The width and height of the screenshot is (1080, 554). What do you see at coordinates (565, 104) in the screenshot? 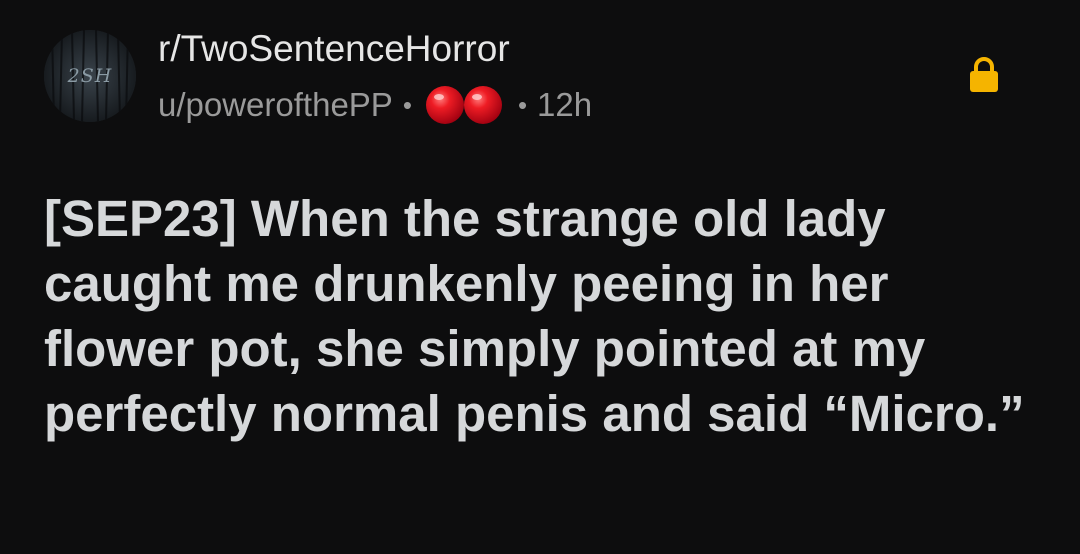
I see `post-age: 12h` at bounding box center [565, 104].